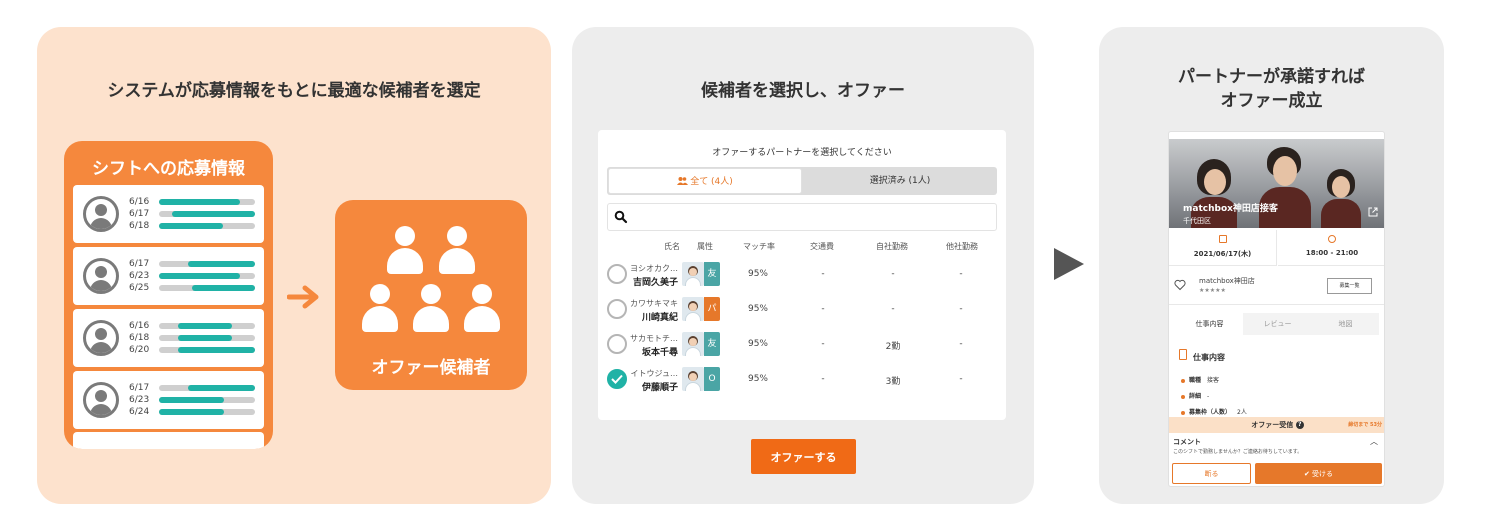  What do you see at coordinates (1271, 101) in the screenshot?
I see `panel-title-line2: オファー成立` at bounding box center [1271, 101].